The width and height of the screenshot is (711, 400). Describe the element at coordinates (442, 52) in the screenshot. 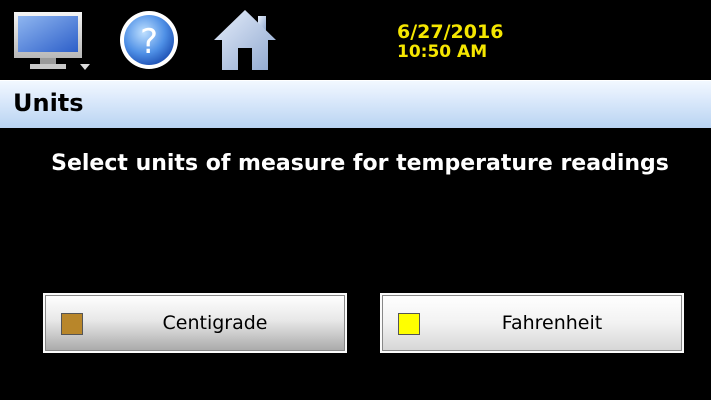

I see `time-text: 10:50 AM` at that location.